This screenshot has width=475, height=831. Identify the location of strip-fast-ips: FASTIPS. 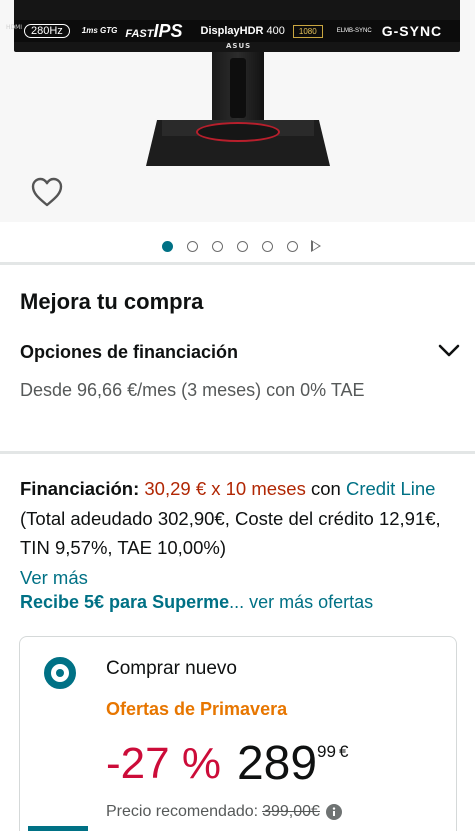
(153, 31).